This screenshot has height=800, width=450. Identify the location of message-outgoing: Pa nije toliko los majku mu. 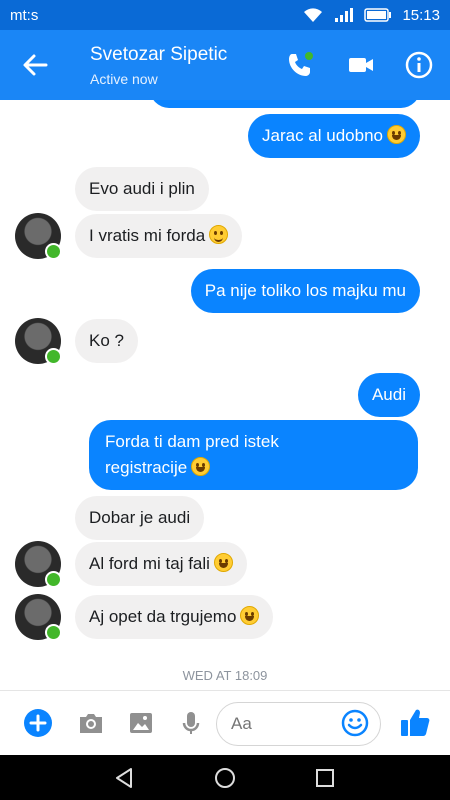
(305, 291).